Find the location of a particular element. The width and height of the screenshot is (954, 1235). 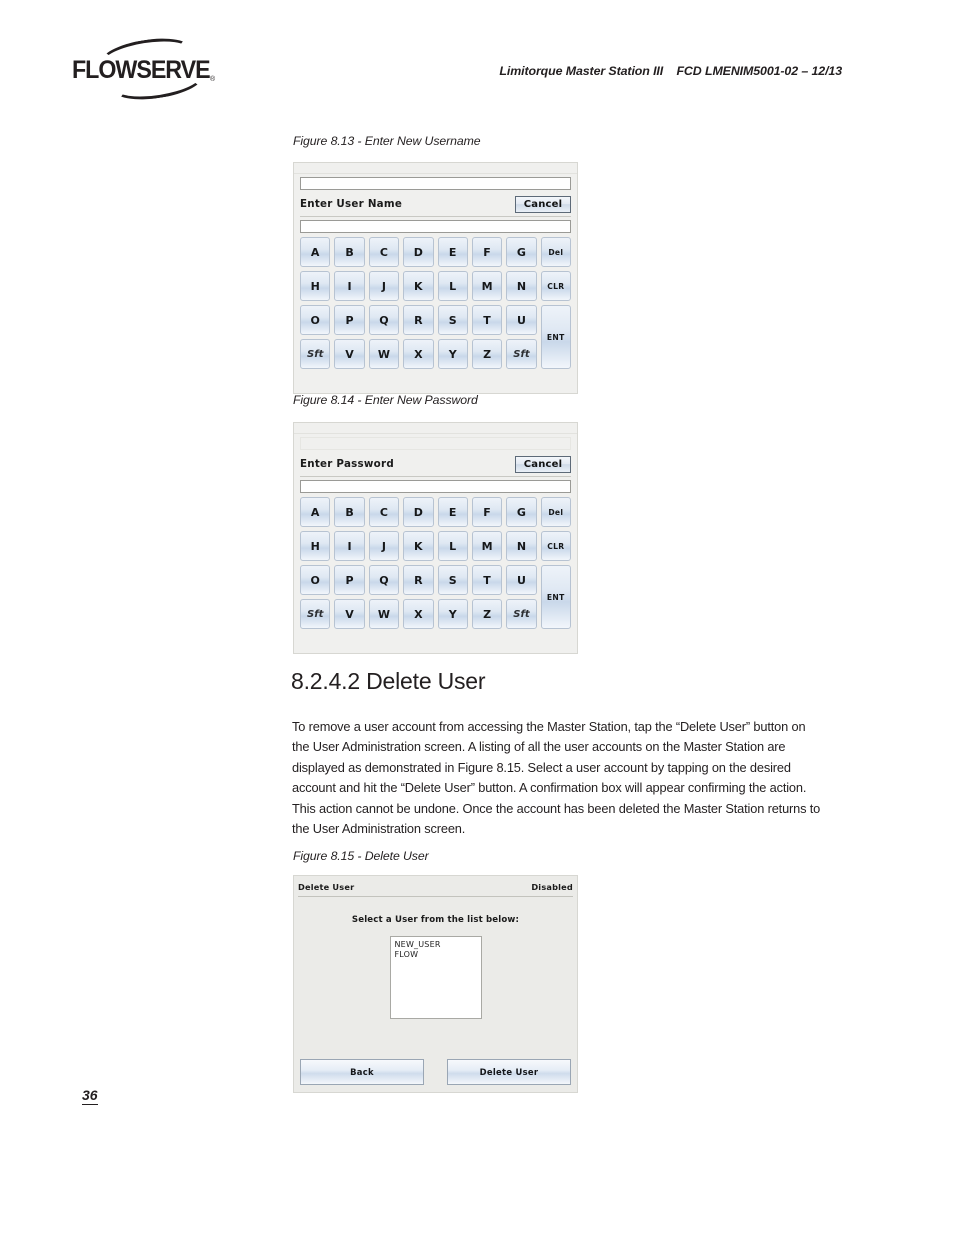

screen-title: Delete User is located at coordinates (326, 886).